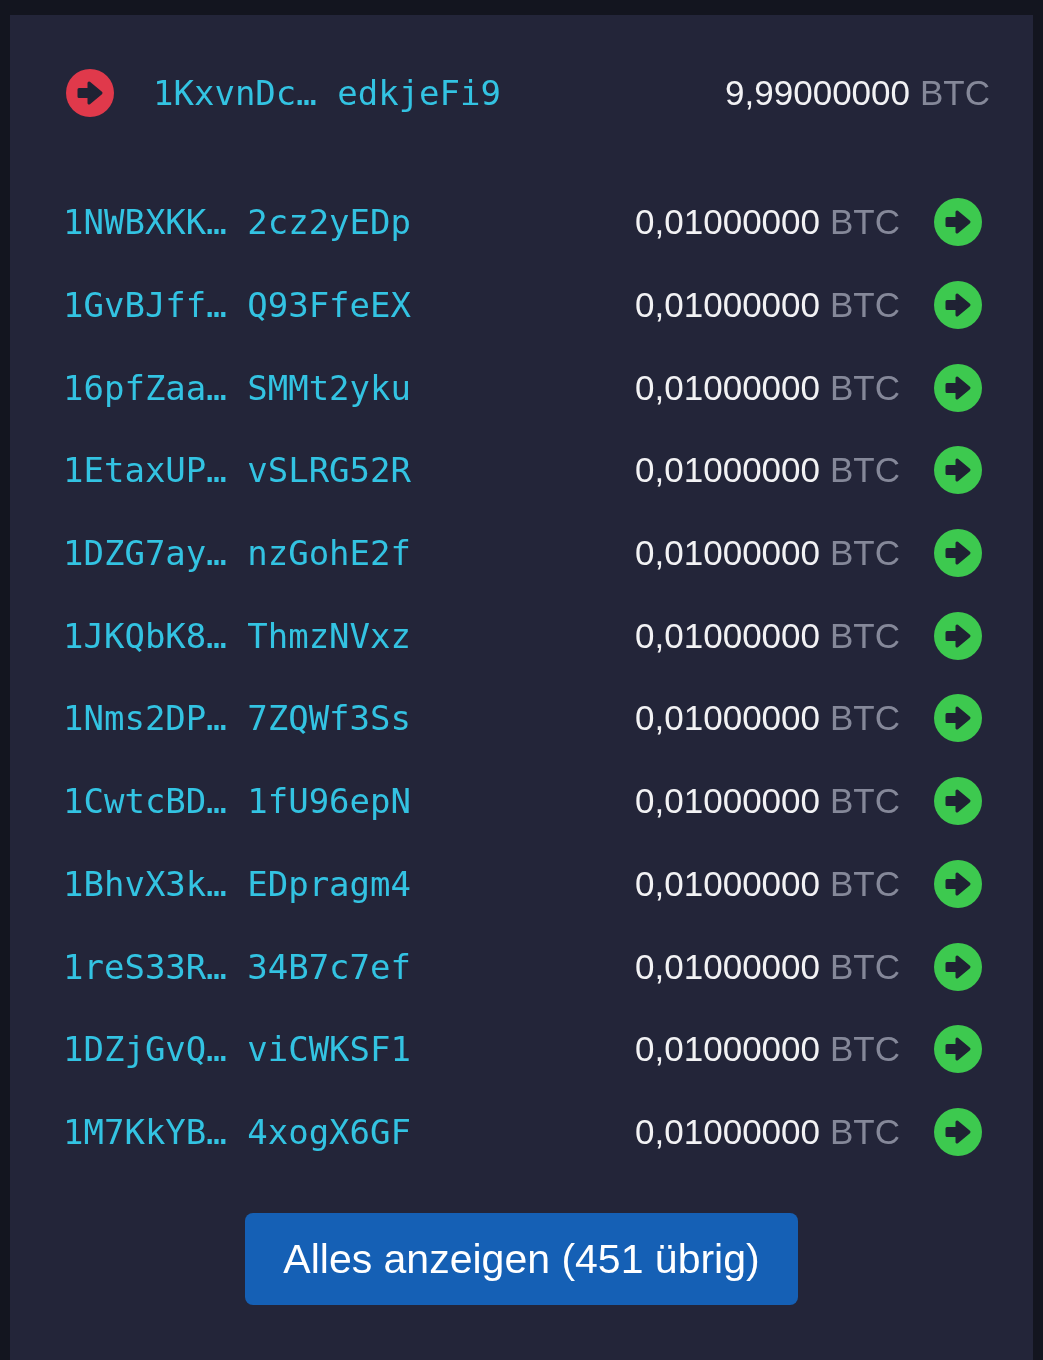 Image resolution: width=1043 pixels, height=1360 pixels. What do you see at coordinates (521, 1259) in the screenshot?
I see `show-all-button: Alles anzeigen (451 übrig)` at bounding box center [521, 1259].